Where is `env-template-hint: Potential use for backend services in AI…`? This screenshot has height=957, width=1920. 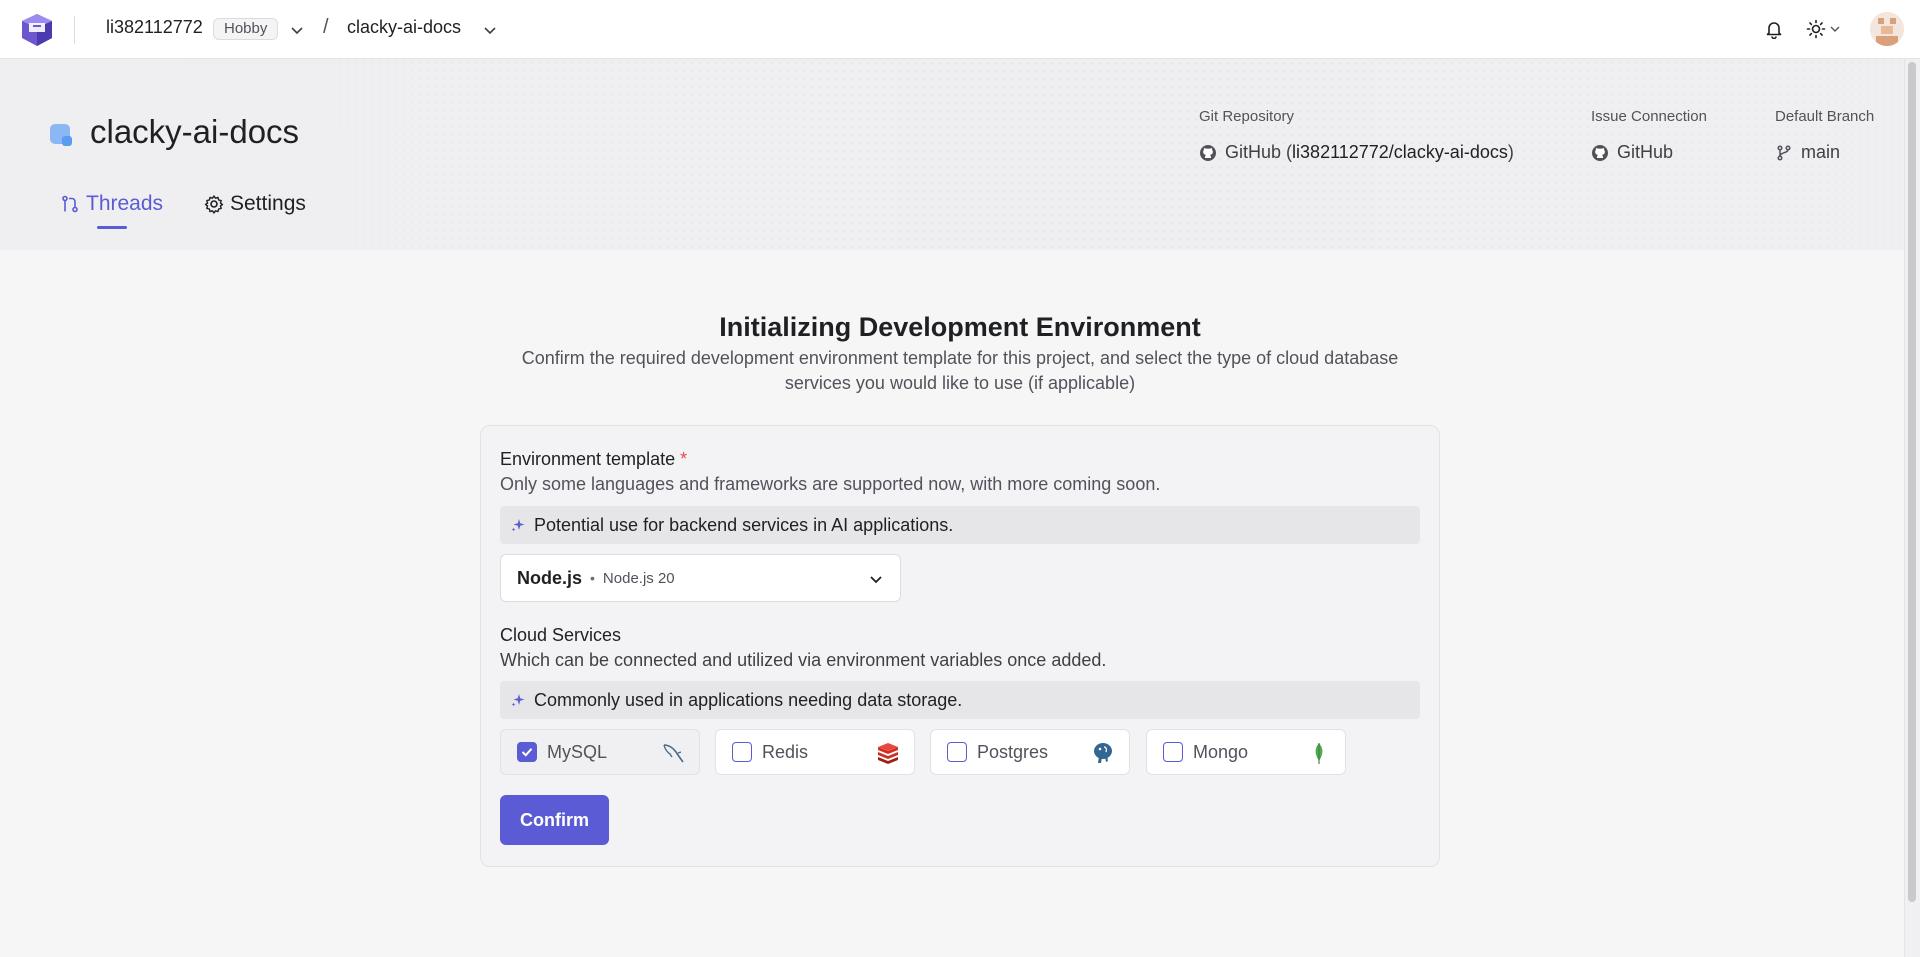 env-template-hint: Potential use for backend services in AI… is located at coordinates (960, 525).